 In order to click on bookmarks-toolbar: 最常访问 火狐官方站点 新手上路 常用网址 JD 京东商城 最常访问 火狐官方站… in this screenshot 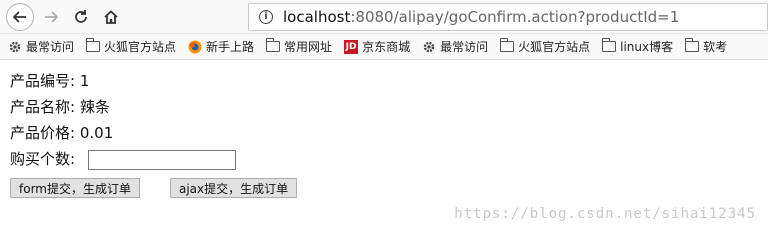, I will do `click(384, 47)`.